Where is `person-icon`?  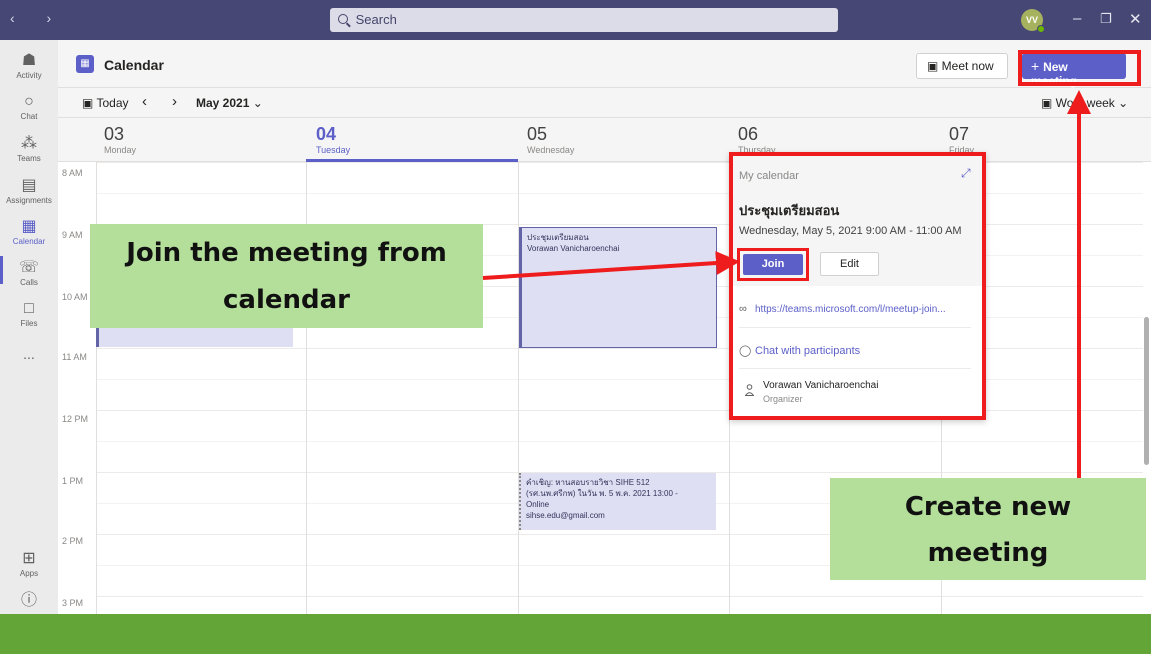
person-icon is located at coordinates (749, 390).